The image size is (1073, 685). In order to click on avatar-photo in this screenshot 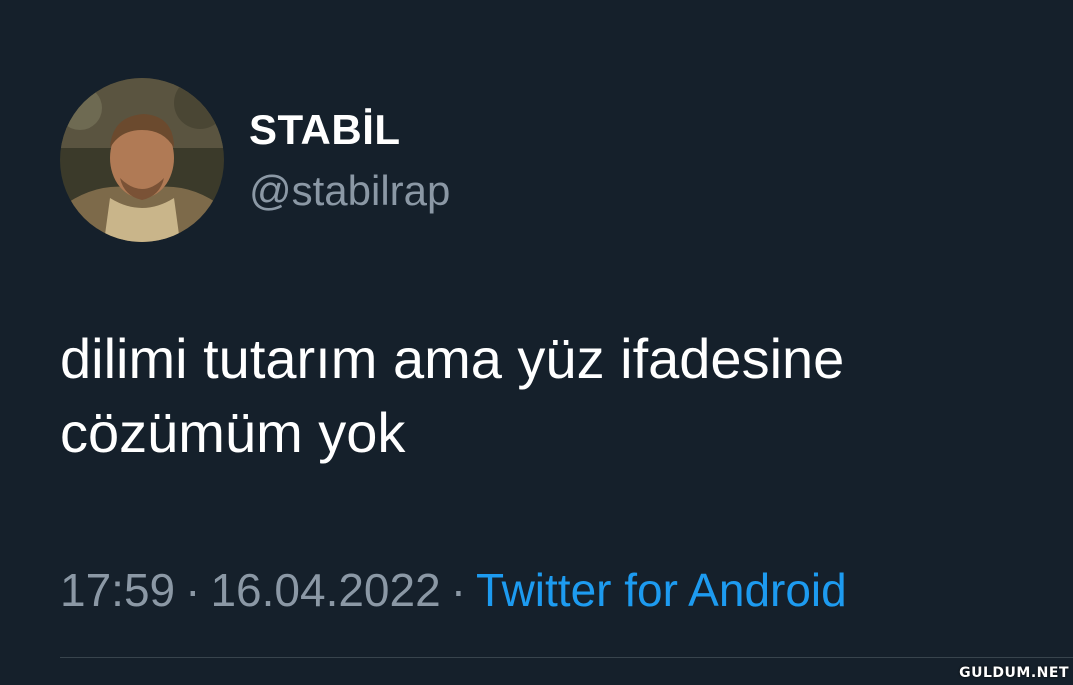, I will do `click(142, 160)`.